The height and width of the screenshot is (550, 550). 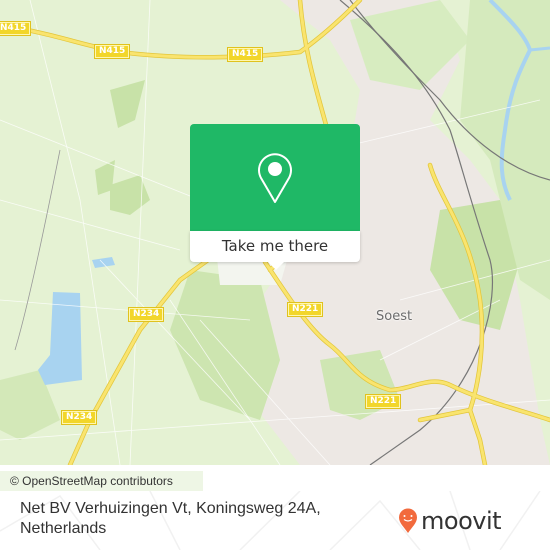 What do you see at coordinates (276, 266) in the screenshot?
I see `popup-pointer` at bounding box center [276, 266].